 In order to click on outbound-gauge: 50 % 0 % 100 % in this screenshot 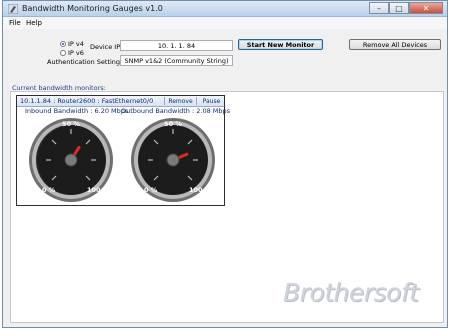, I will do `click(173, 159)`.